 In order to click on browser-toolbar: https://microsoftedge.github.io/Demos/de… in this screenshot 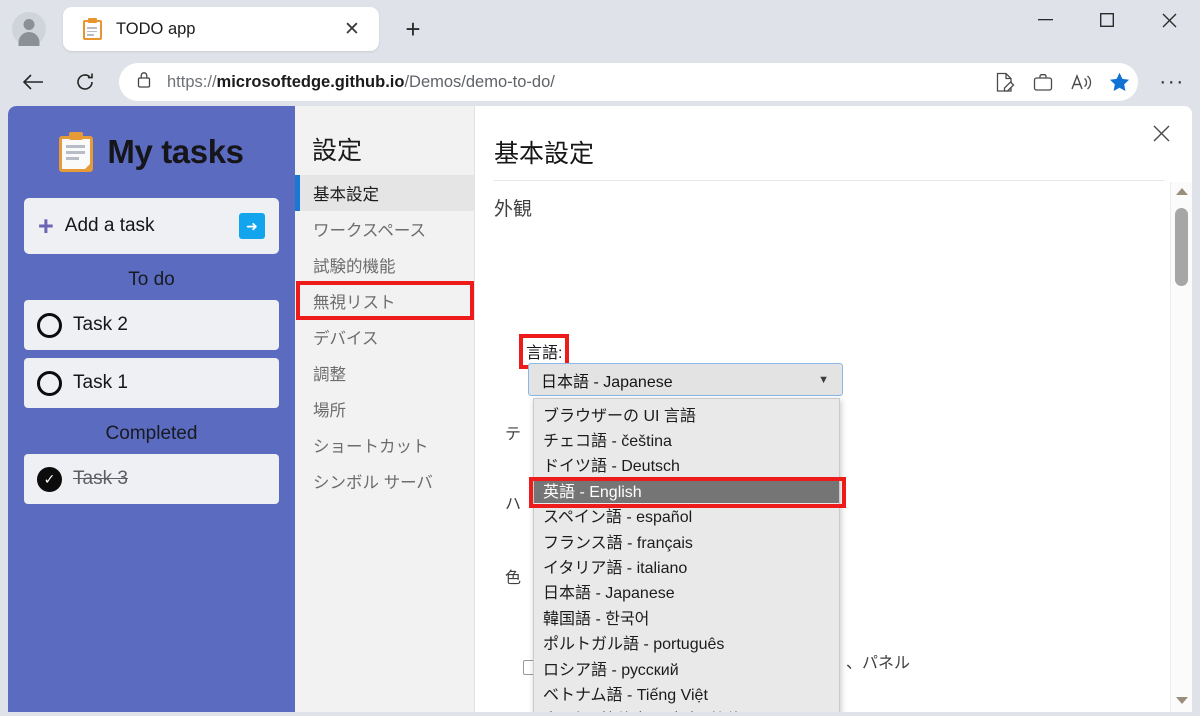, I will do `click(600, 82)`.